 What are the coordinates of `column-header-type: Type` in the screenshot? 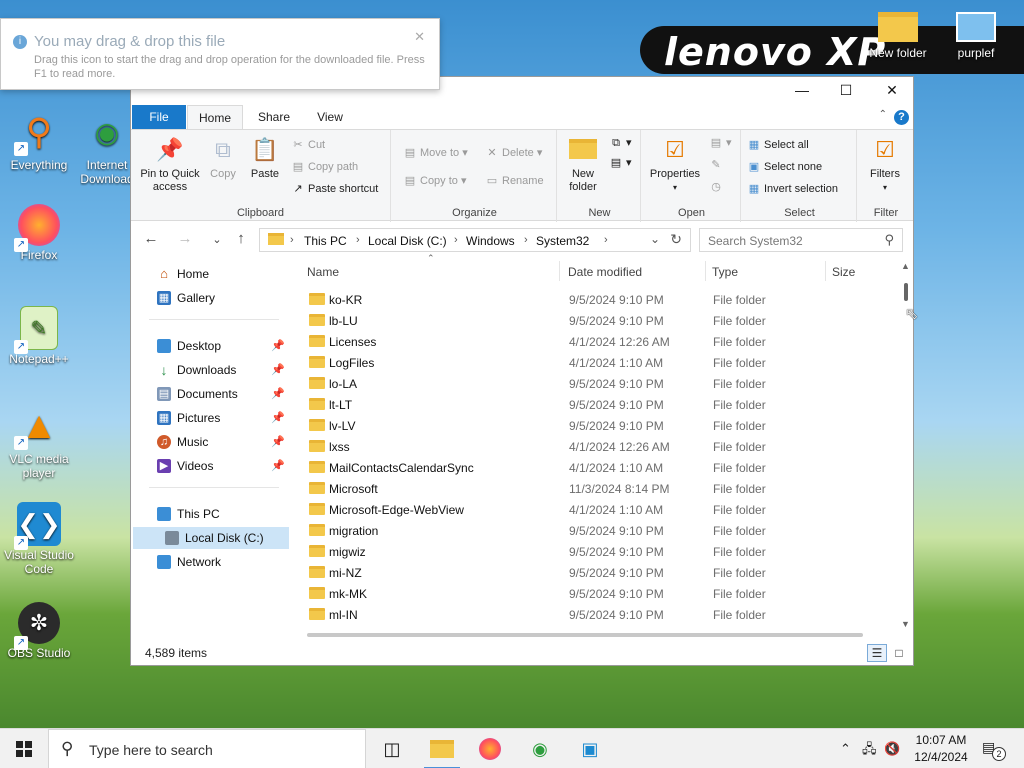 It's located at (725, 275).